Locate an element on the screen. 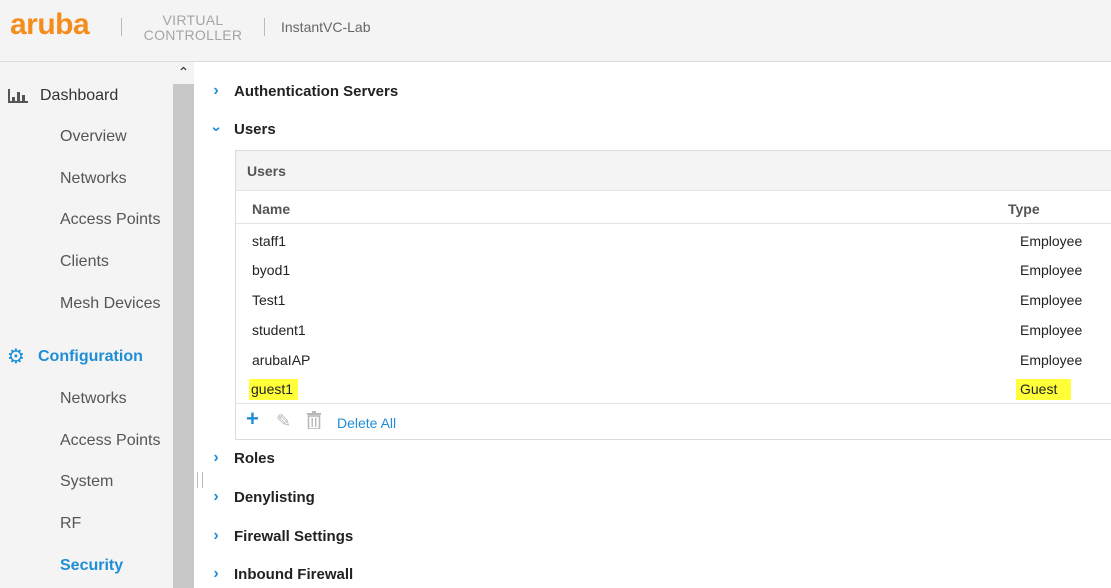 This screenshot has height=588, width=1111. product-name: VIRTUAL CONTROLLER is located at coordinates (193, 28).